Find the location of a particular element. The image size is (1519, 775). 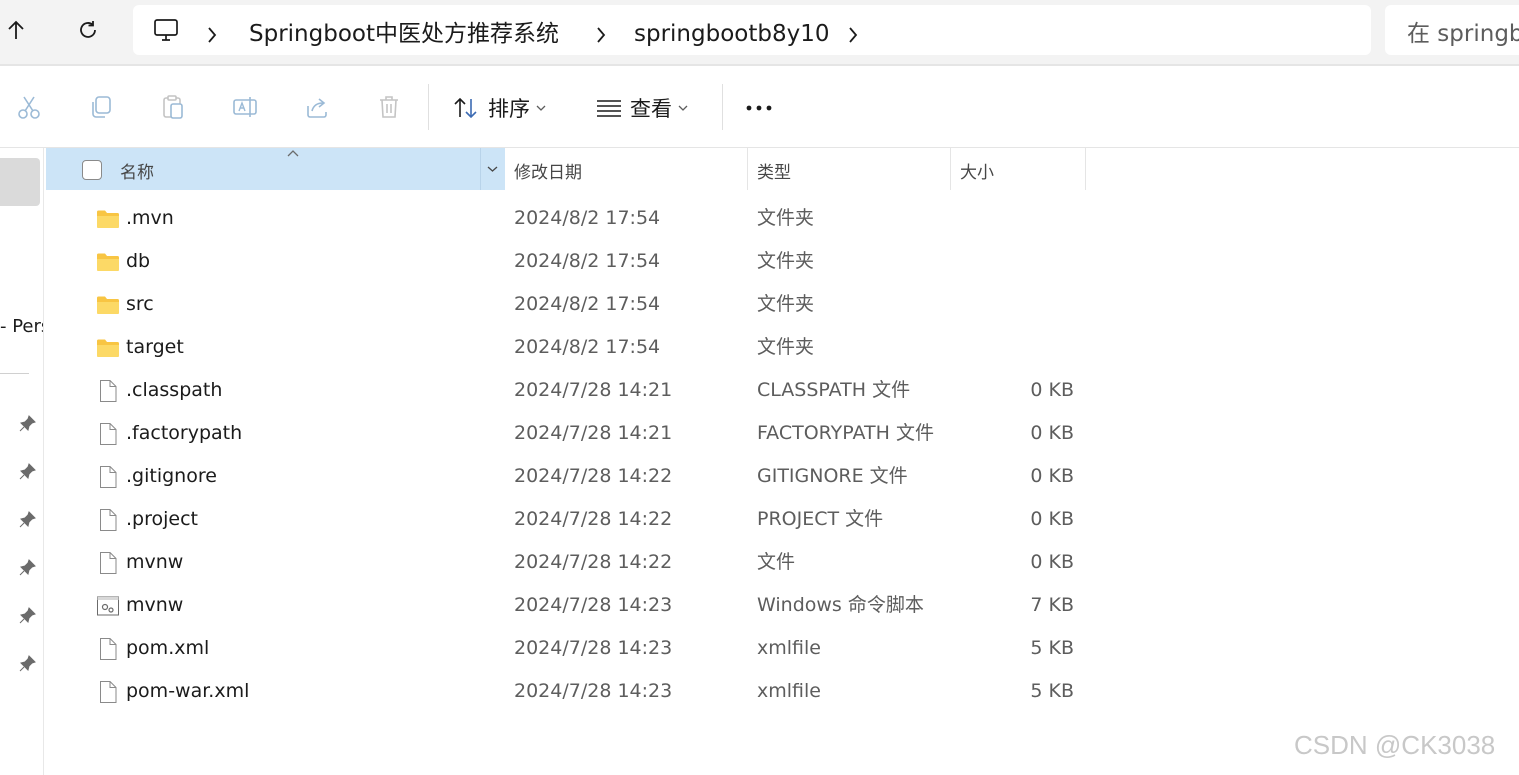

nav-item-selected is located at coordinates (20, 182).